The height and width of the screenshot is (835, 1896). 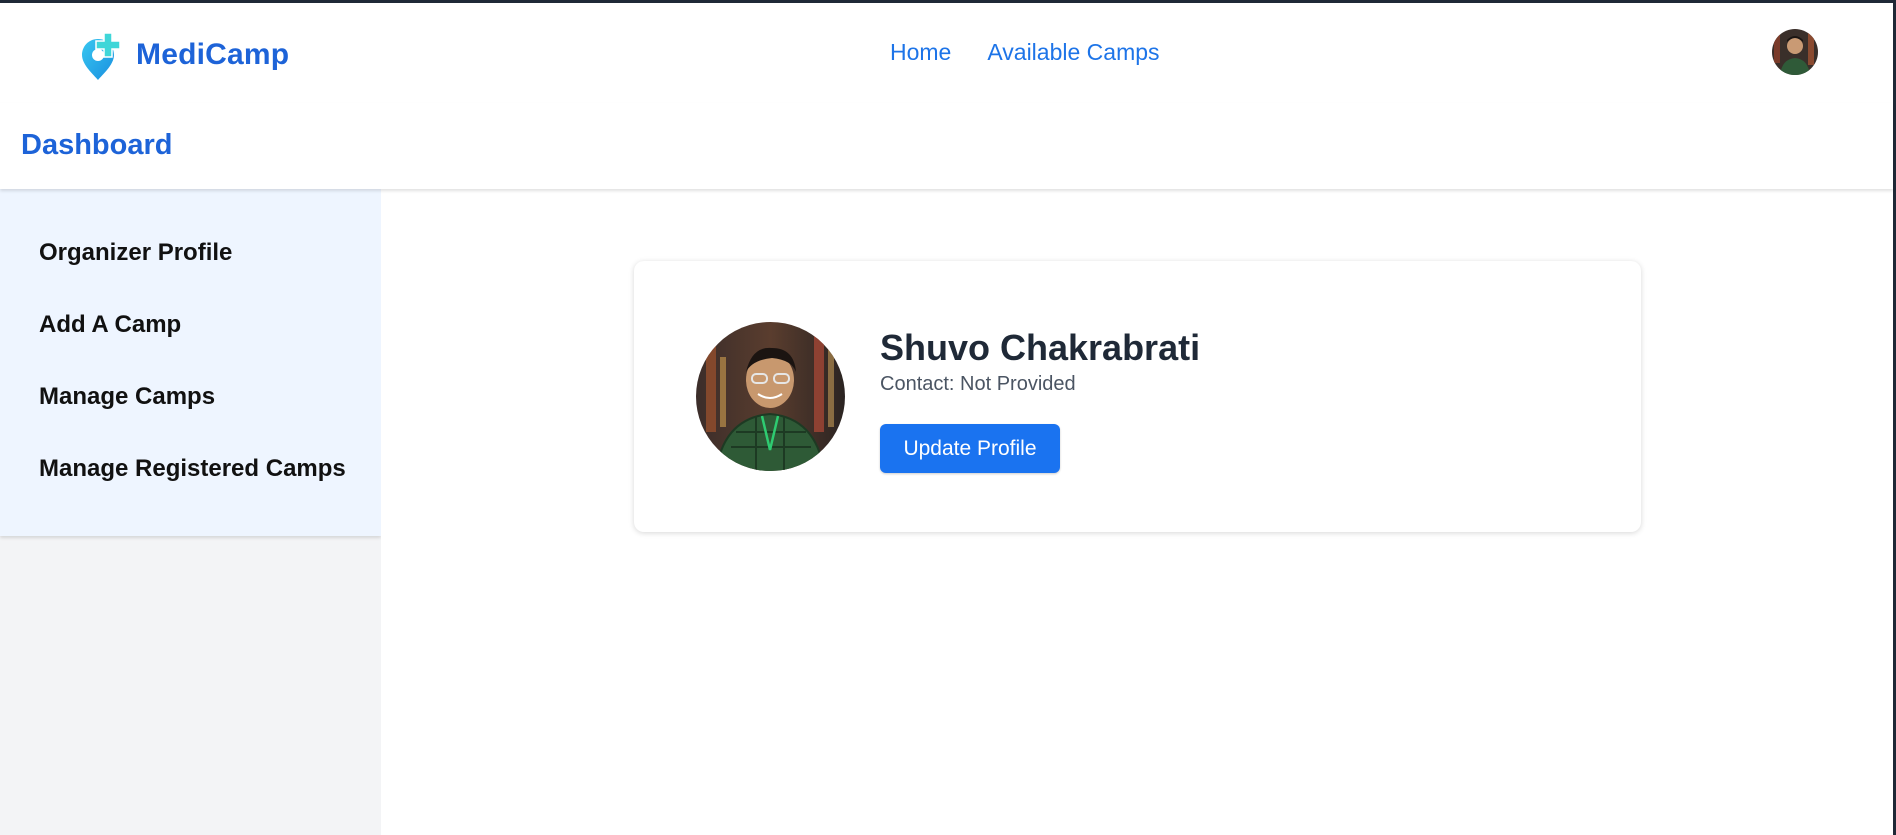 I want to click on sidebar-item-add-a-camp: Add A Camp, so click(x=190, y=347).